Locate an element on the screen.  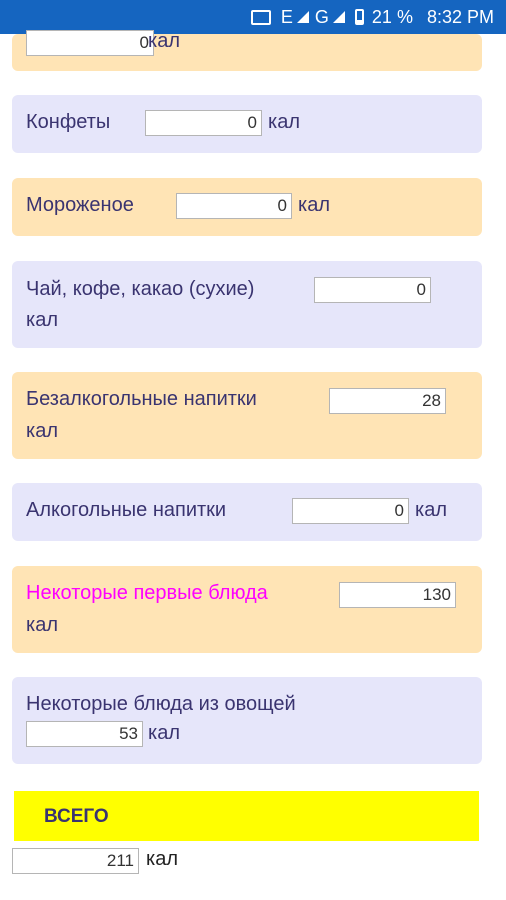
calorie-input: 130 is located at coordinates (397, 595).